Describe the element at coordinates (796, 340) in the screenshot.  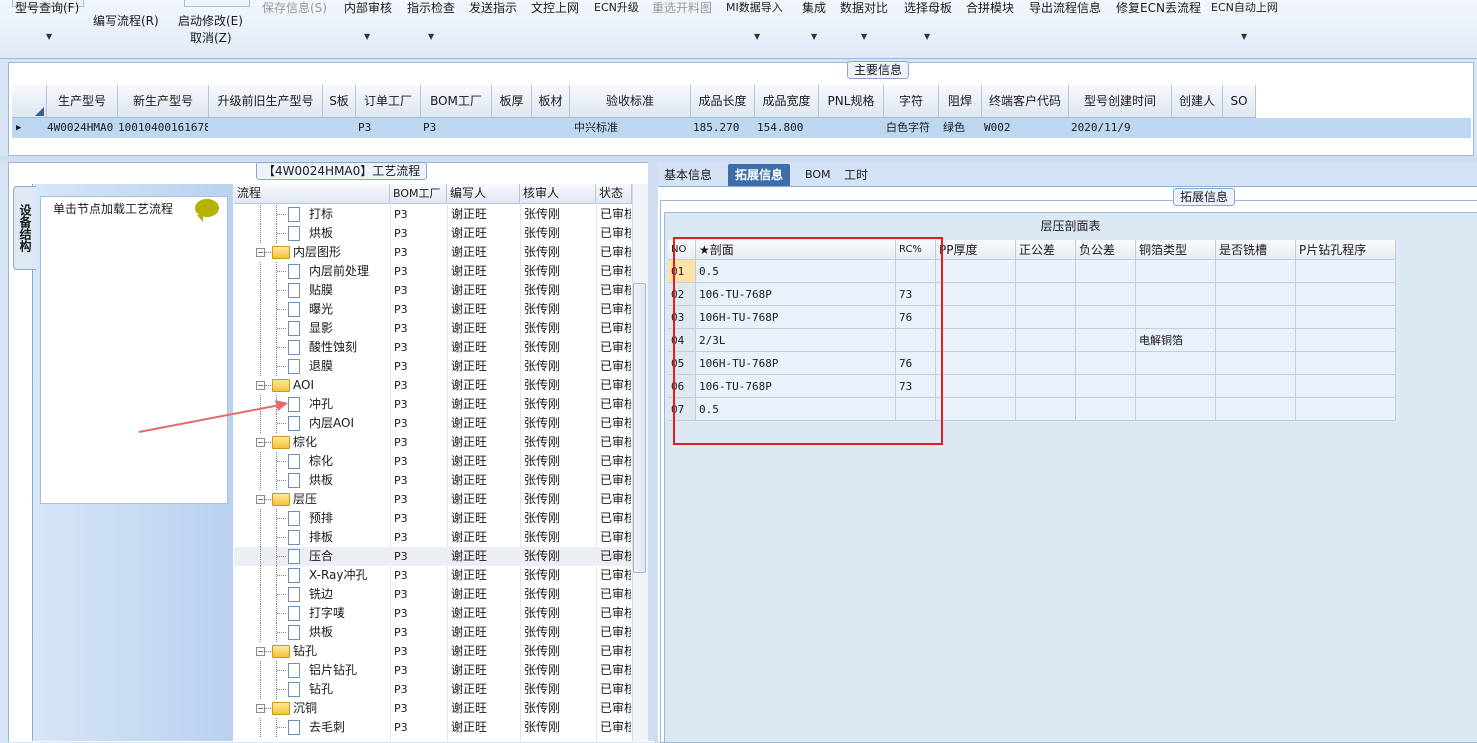
I see `table-cell: 2/3L` at that location.